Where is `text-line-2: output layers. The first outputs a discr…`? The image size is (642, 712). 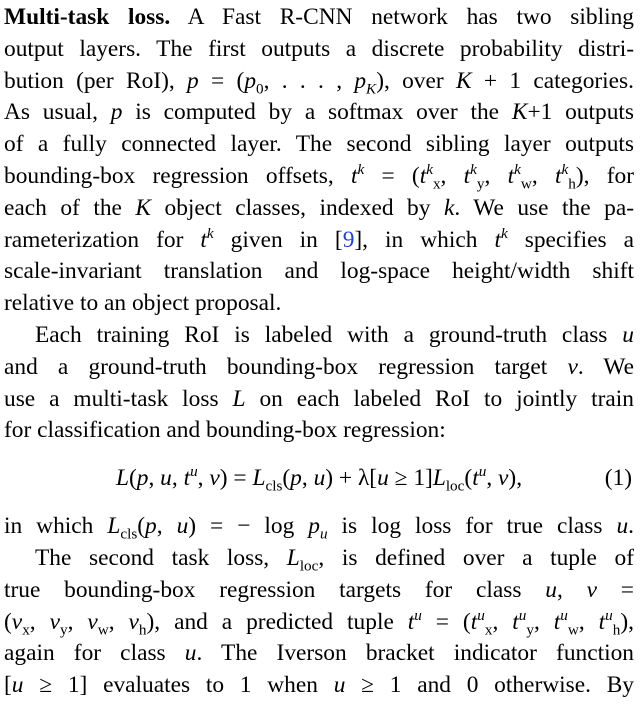
text-line-2: output layers. The first outputs a discr… is located at coordinates (319, 48).